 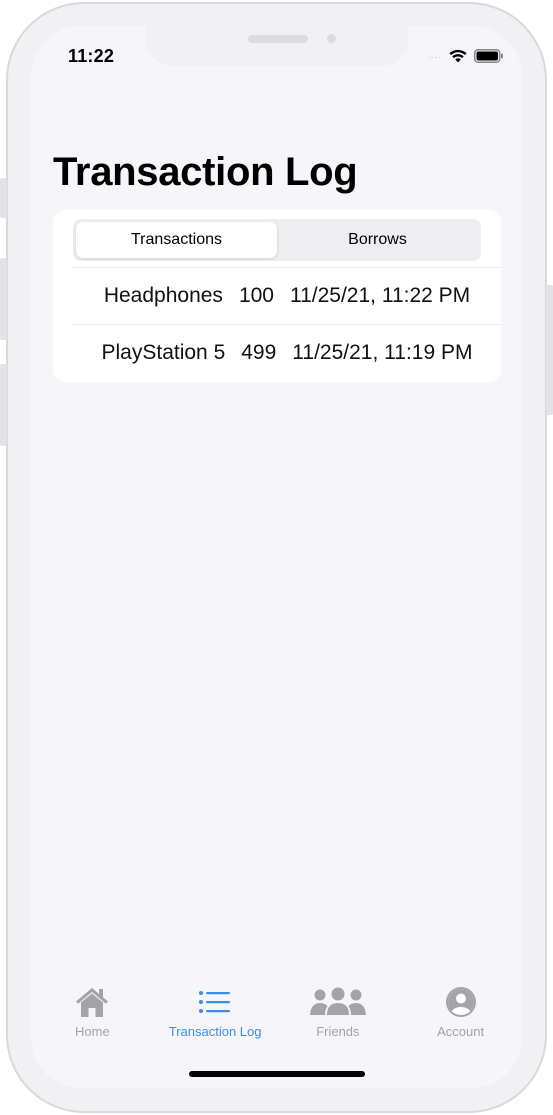 What do you see at coordinates (3, 198) in the screenshot?
I see `mute-switch` at bounding box center [3, 198].